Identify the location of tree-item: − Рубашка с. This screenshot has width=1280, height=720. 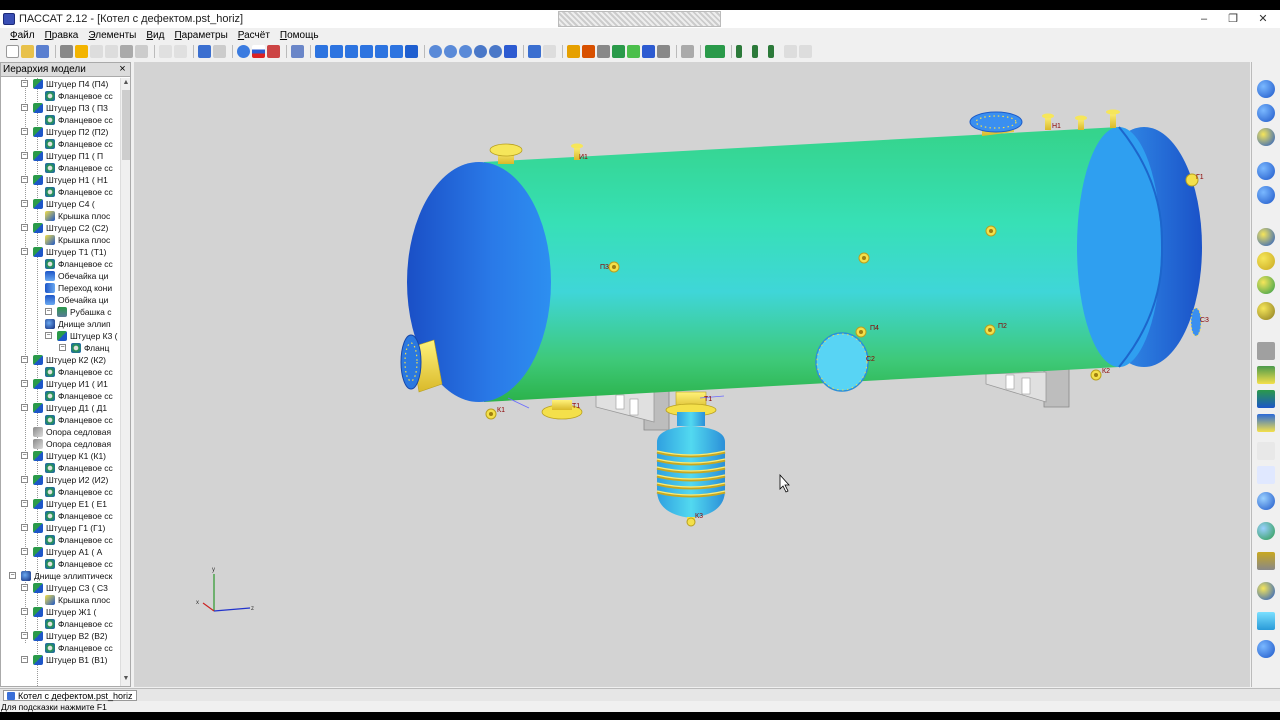
(60, 312).